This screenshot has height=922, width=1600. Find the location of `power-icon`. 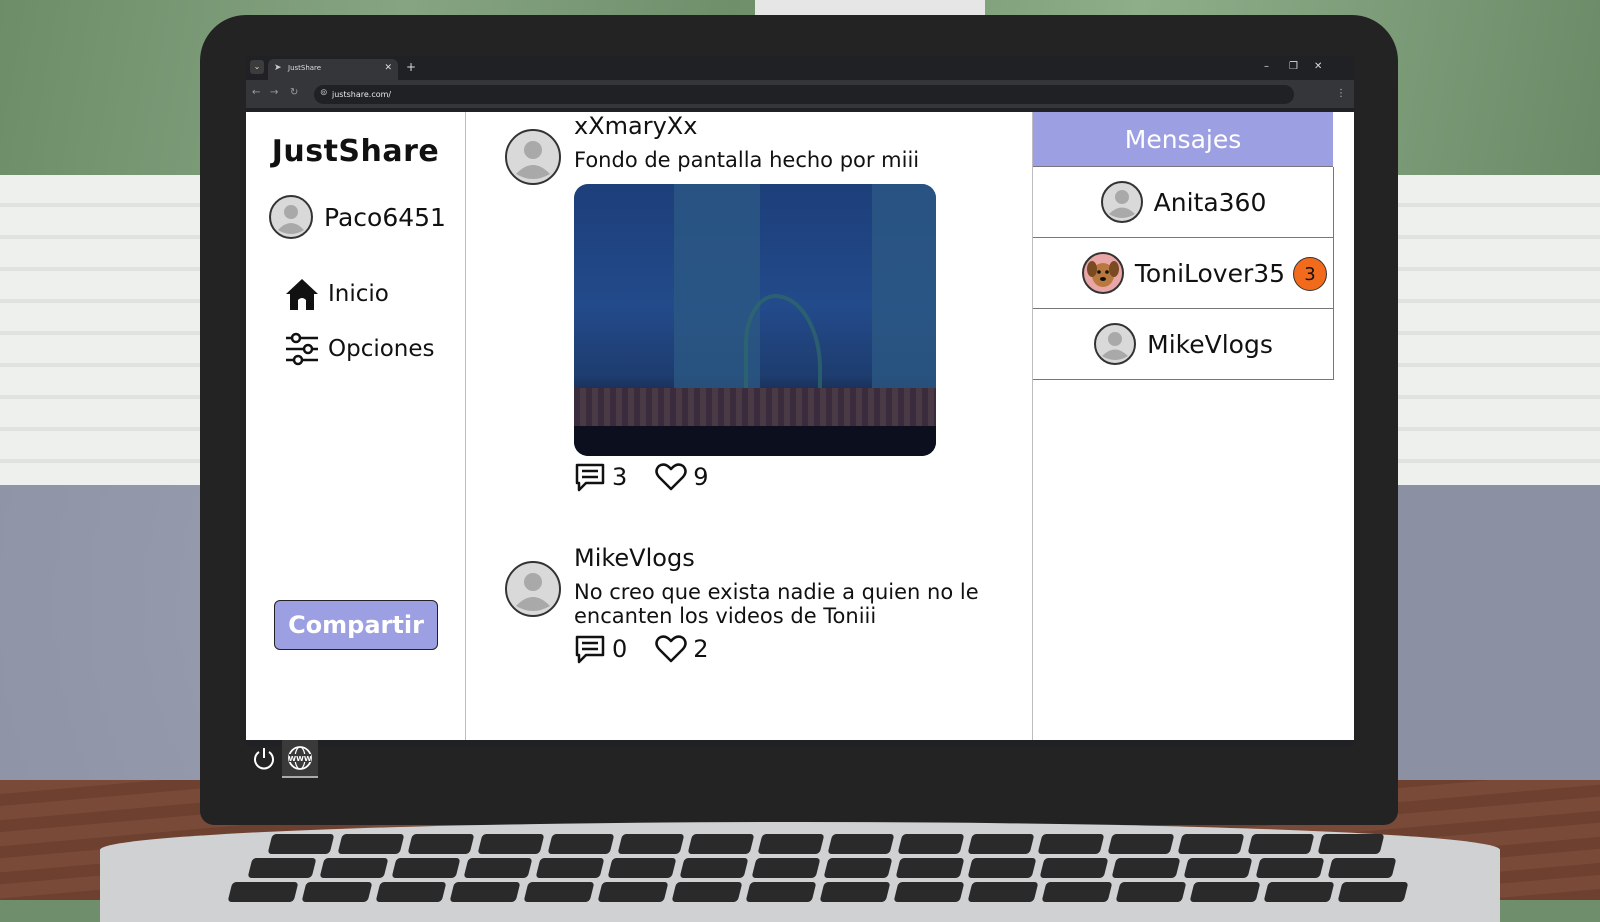

power-icon is located at coordinates (264, 759).